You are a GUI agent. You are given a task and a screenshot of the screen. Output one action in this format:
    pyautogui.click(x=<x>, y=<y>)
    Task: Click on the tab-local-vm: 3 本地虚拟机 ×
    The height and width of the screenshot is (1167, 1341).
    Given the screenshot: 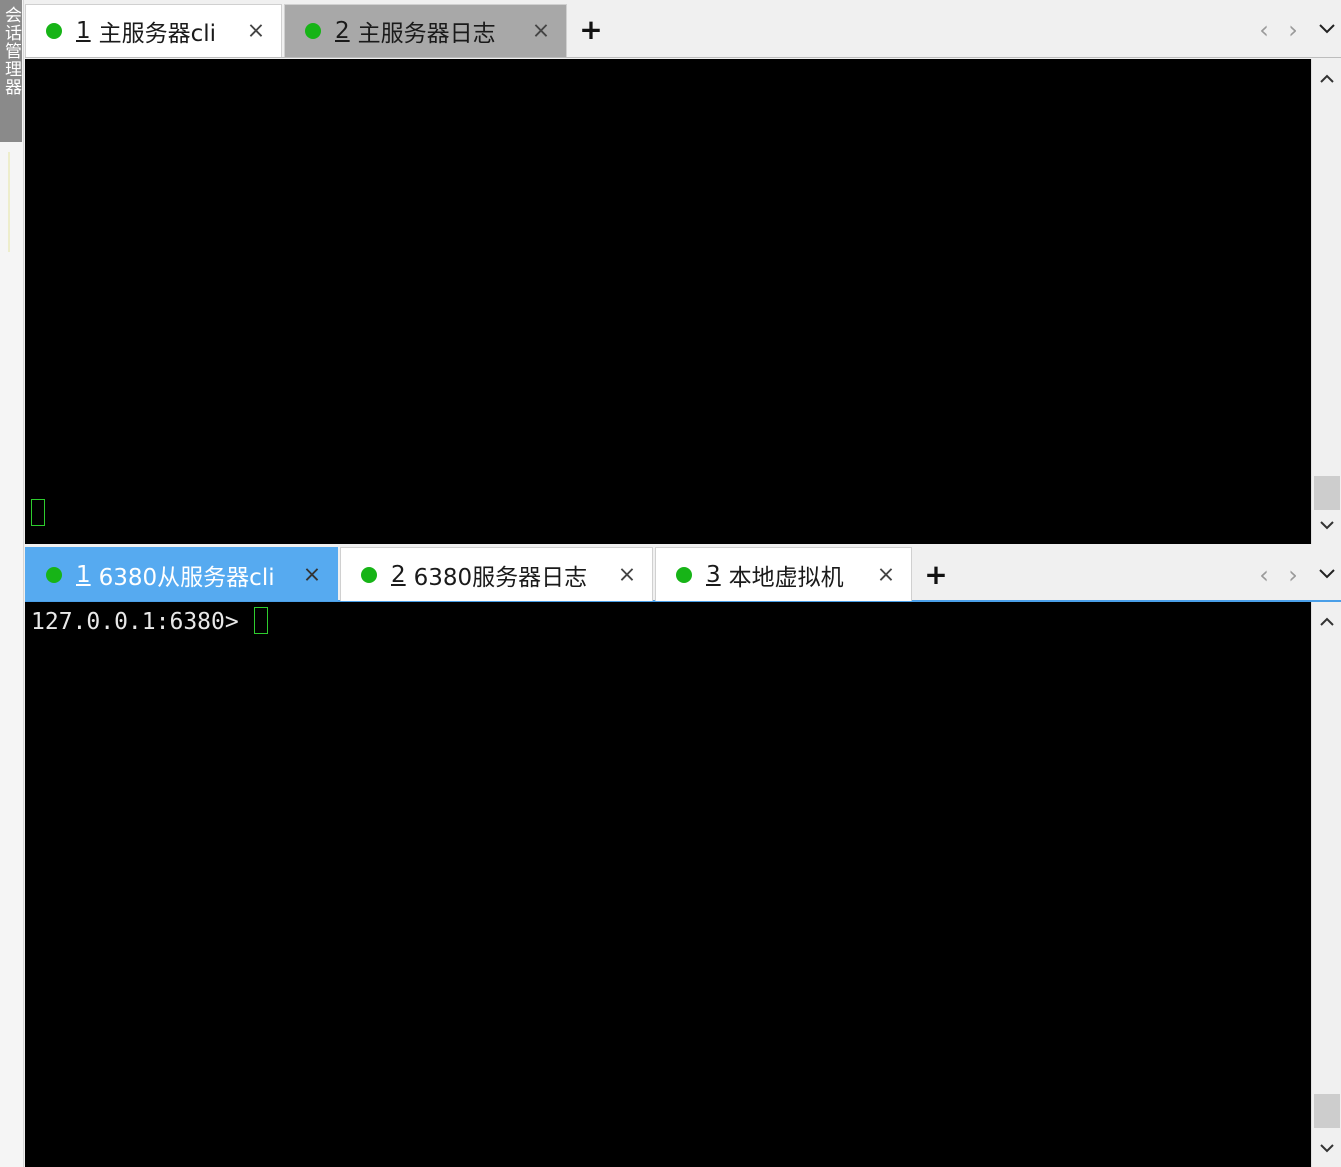 What is the action you would take?
    pyautogui.click(x=783, y=574)
    